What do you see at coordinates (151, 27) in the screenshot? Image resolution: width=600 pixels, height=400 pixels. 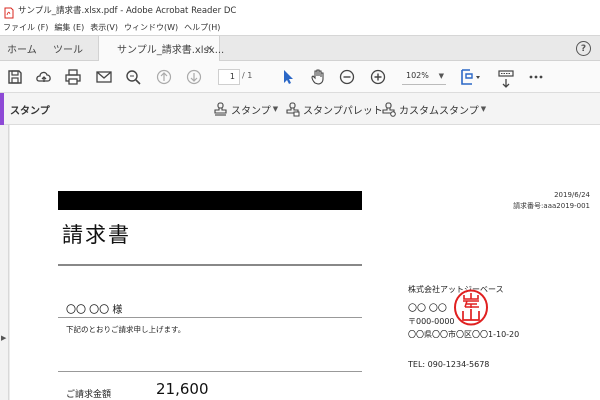 I see `menu-window: ウィンドウ(W)` at bounding box center [151, 27].